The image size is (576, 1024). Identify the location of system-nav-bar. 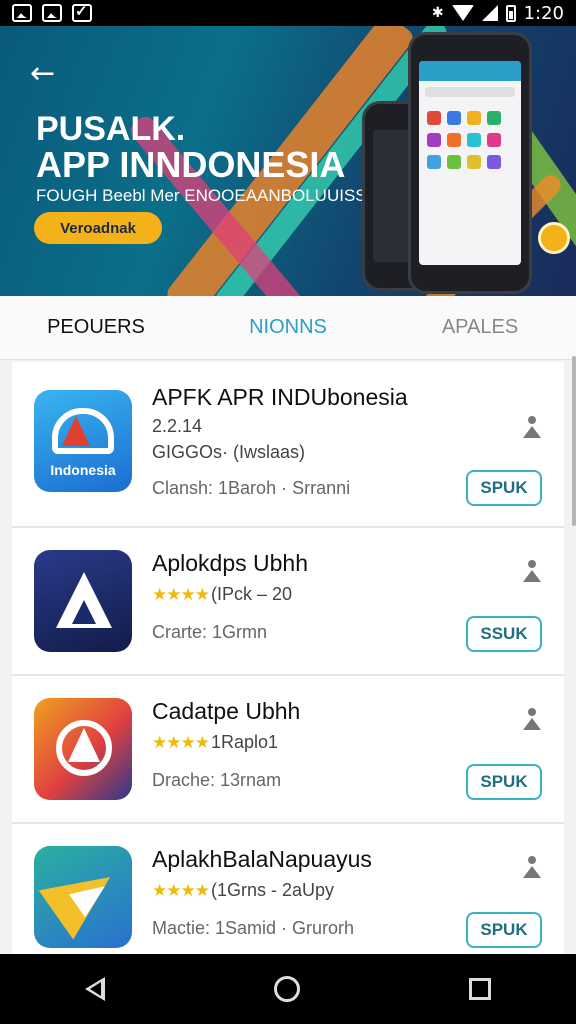
(288, 989).